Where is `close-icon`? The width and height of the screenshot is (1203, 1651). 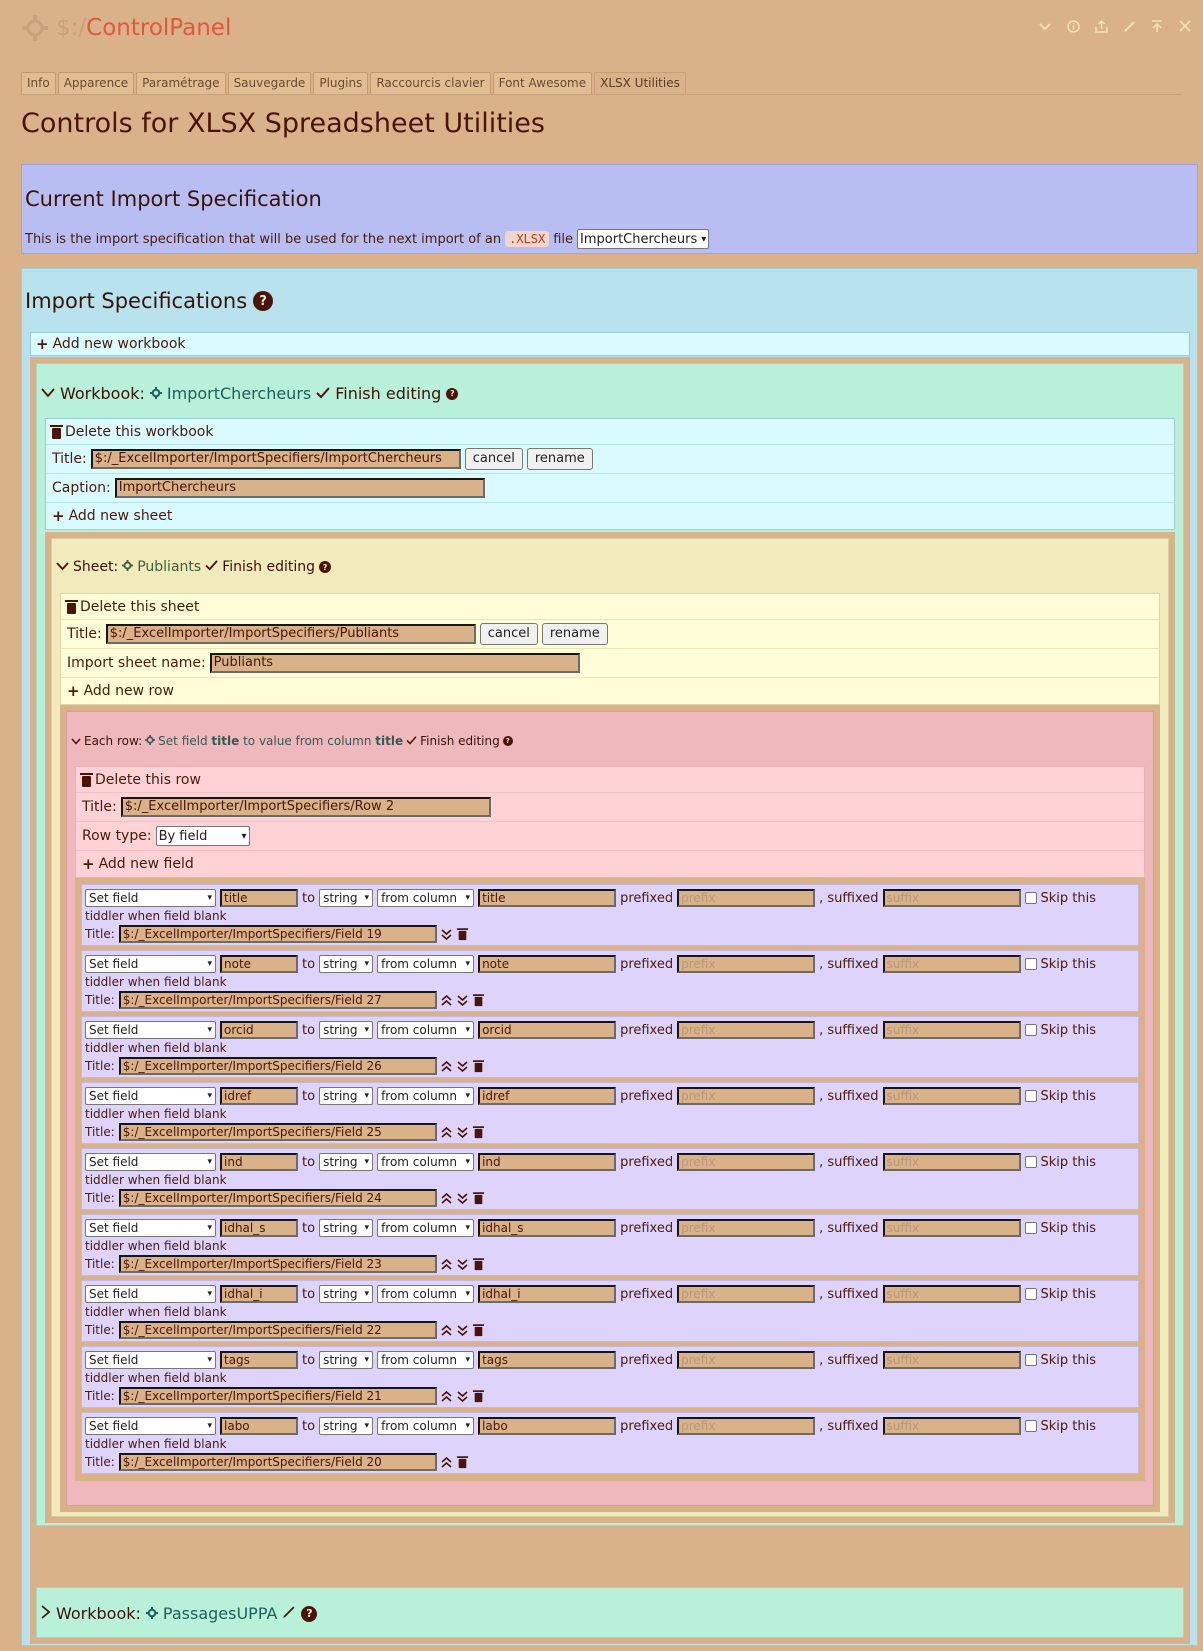 close-icon is located at coordinates (1185, 26).